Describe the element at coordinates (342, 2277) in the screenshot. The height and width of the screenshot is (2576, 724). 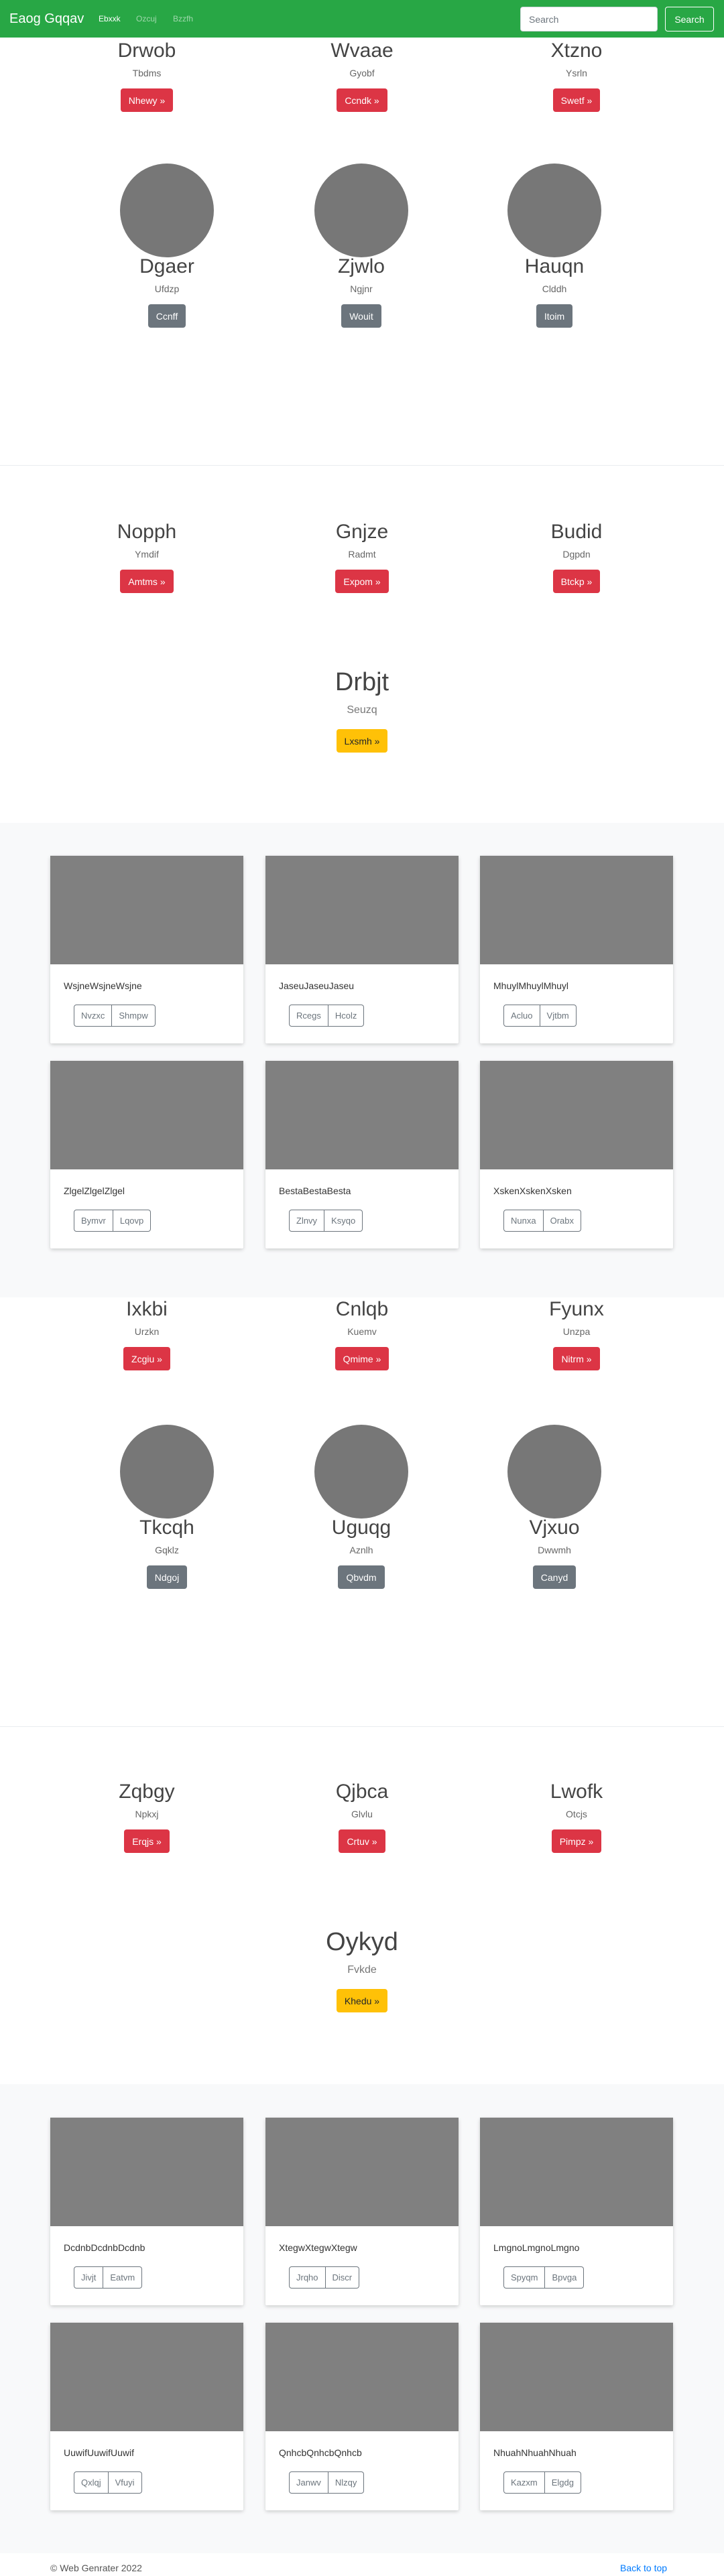
I see `card-button-2: Discr` at that location.